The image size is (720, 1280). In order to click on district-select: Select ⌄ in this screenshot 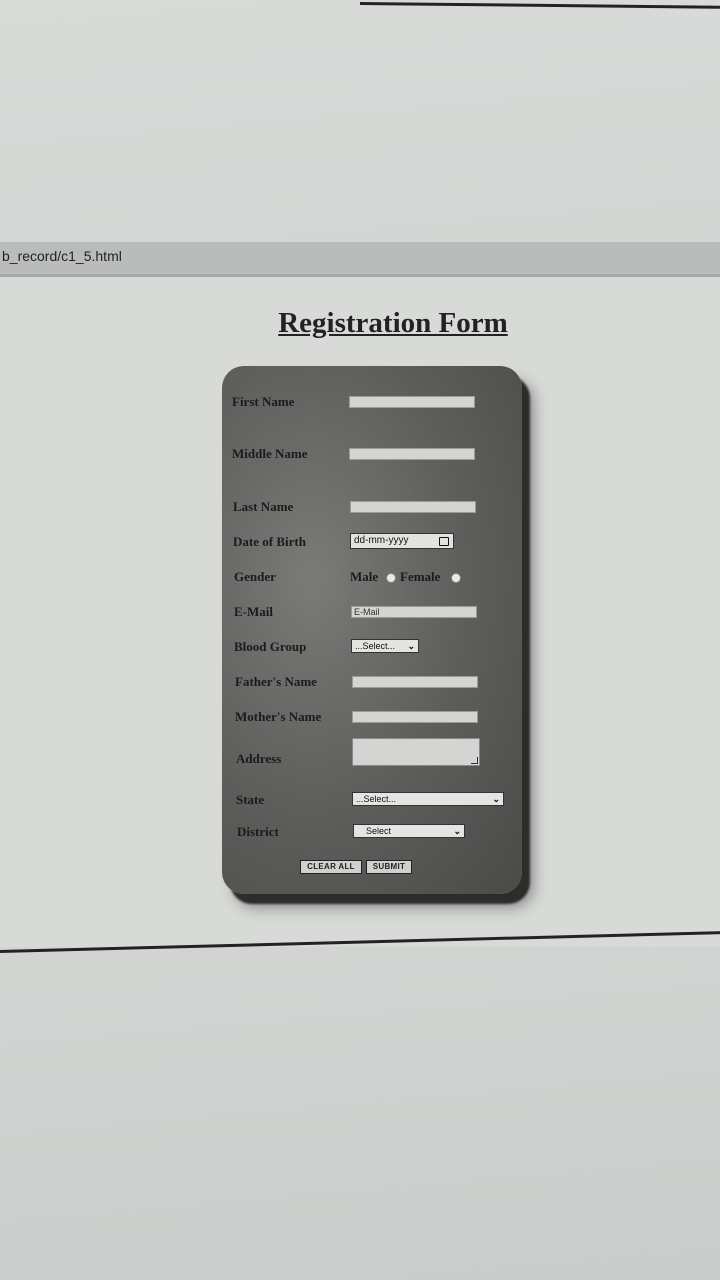, I will do `click(409, 831)`.